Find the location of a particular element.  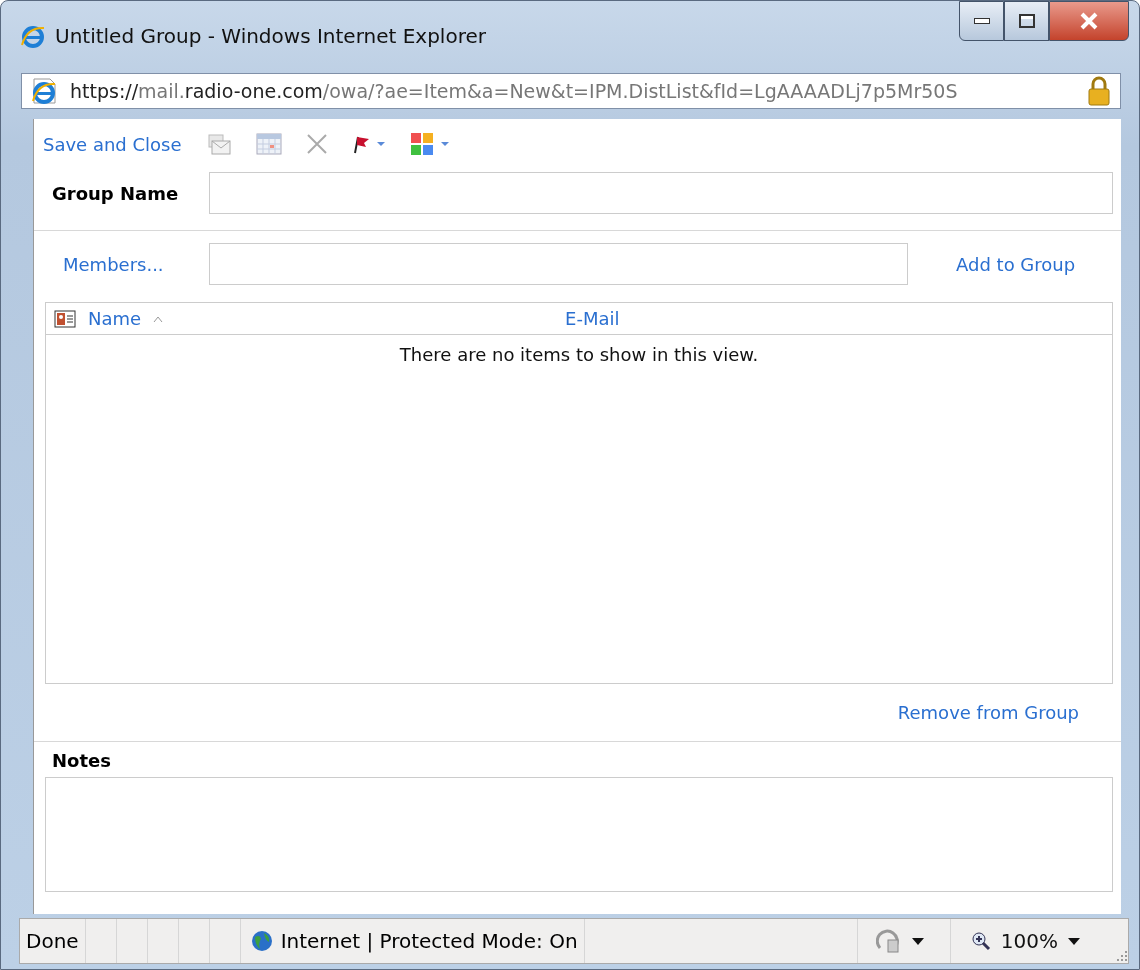

url-text: https://mail.radio-one.com/owa/?ae=Item&a=New&t=IPM.DistList&fId=LgAAAADLj7p5Mr50S is located at coordinates (514, 91).